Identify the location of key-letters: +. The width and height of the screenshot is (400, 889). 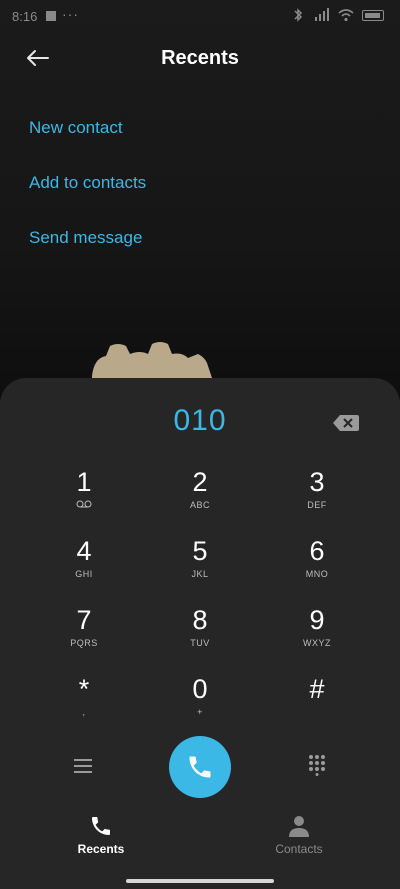
(200, 712).